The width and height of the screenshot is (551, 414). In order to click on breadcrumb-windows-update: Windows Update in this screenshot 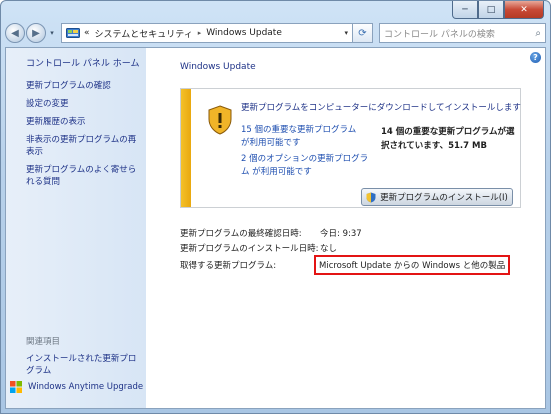, I will do `click(244, 33)`.